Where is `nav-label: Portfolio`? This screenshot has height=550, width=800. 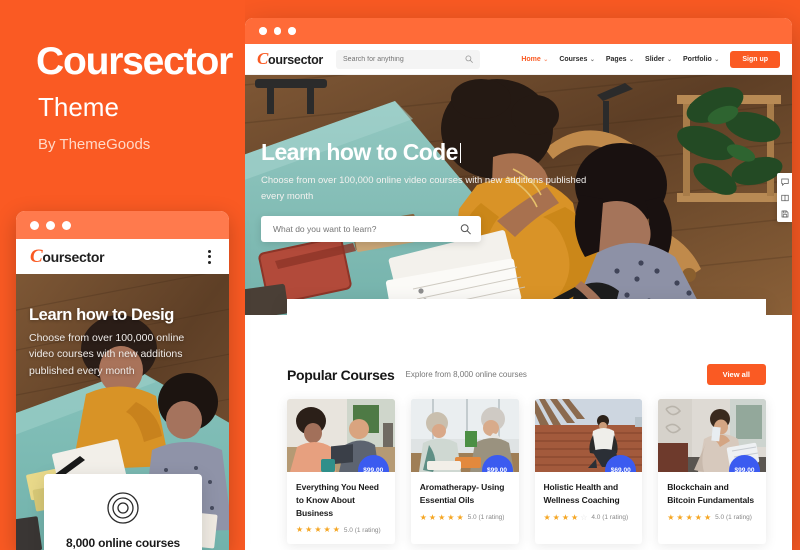 nav-label: Portfolio is located at coordinates (697, 59).